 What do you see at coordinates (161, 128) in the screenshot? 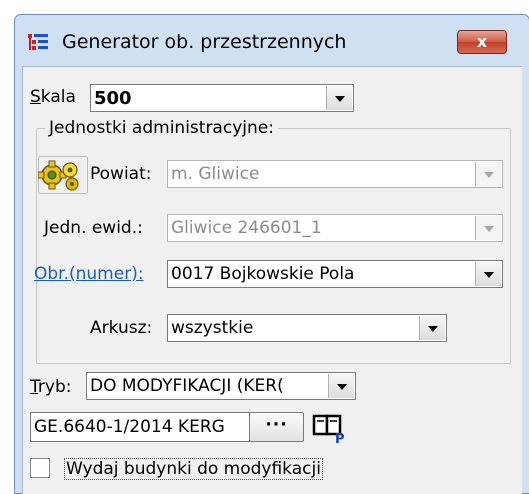
I see `admin-units-title: Jednostki administracyjne:` at bounding box center [161, 128].